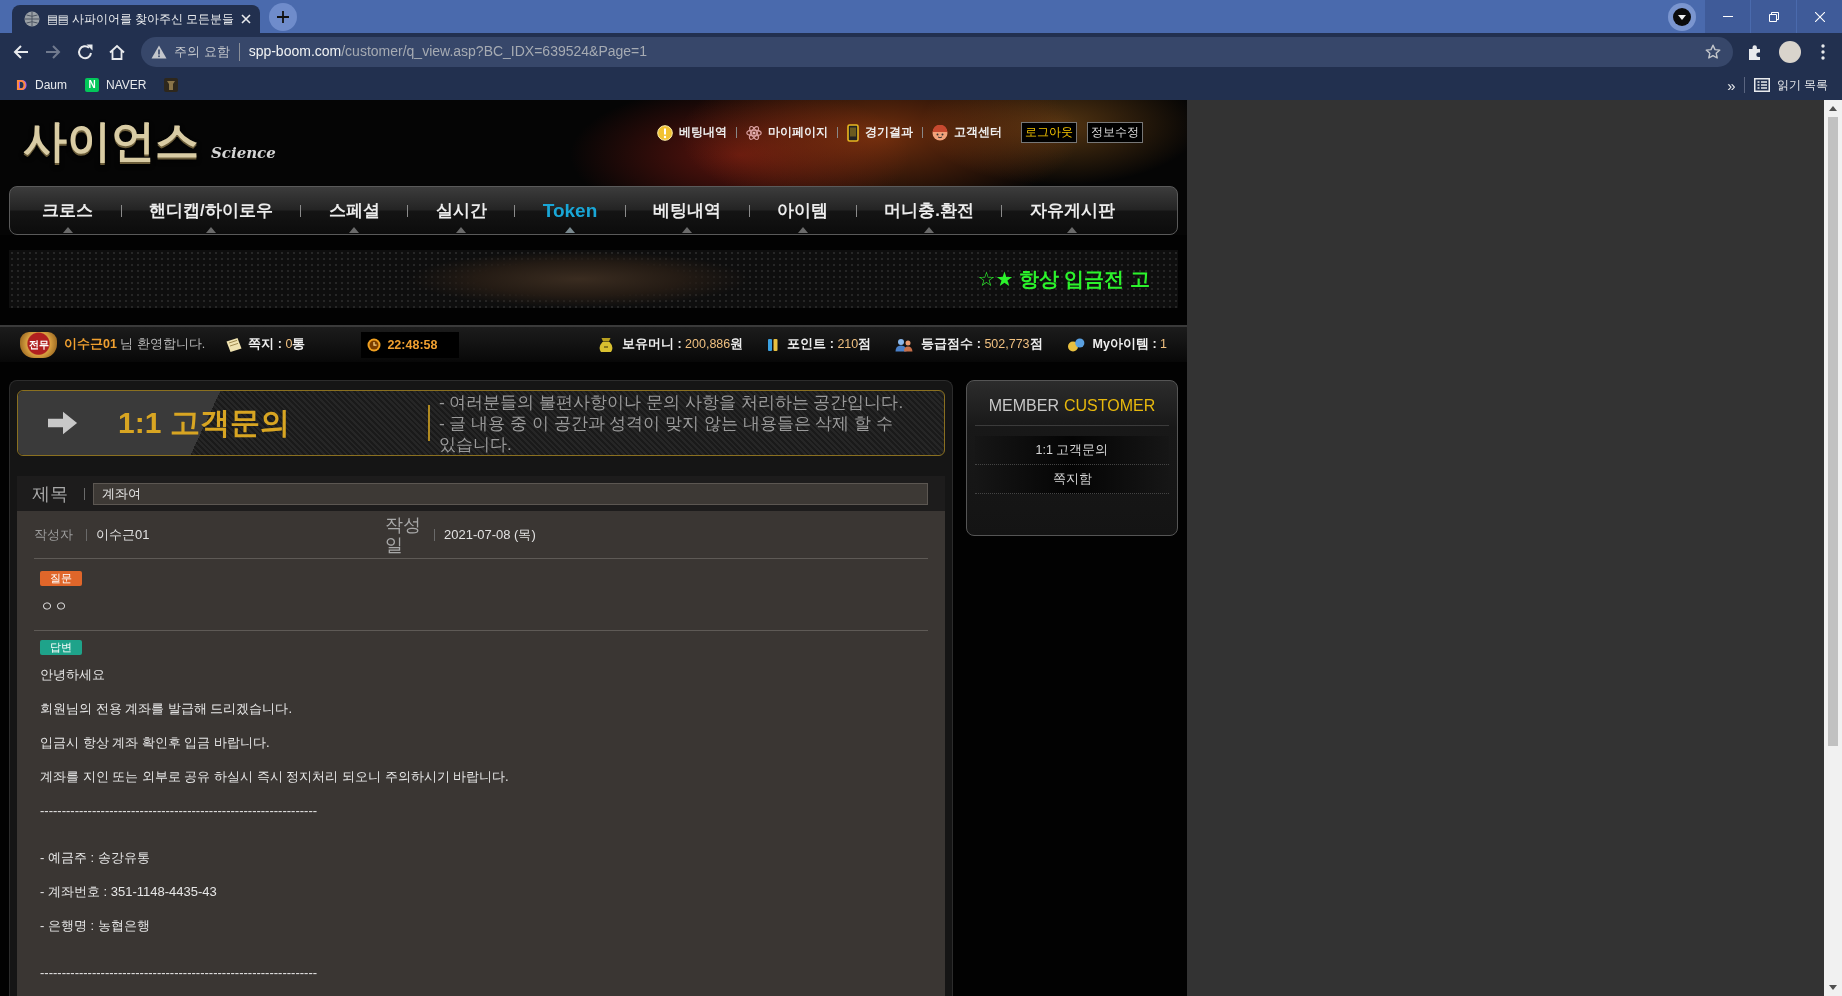 Image resolution: width=1842 pixels, height=996 pixels. What do you see at coordinates (672, 402) in the screenshot?
I see `description-text: - 여러분들의 불편사항이나 문의 사항을 처리하는 공간입니다.` at bounding box center [672, 402].